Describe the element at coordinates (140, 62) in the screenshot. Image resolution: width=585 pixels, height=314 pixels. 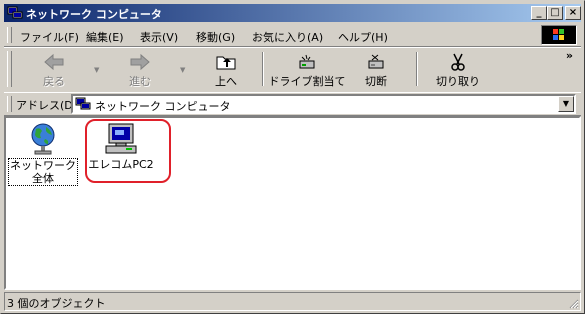
I see `forward-arrow-icon` at that location.